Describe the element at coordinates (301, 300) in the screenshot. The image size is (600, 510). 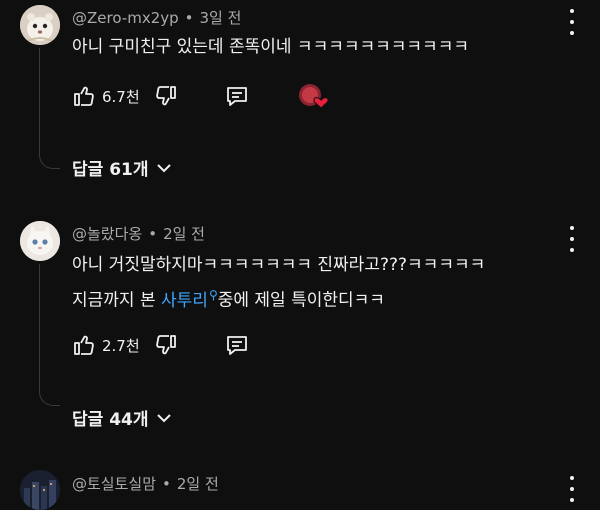
I see `text-segment: 중에 제일 특이한디ㅋㅋ` at that location.